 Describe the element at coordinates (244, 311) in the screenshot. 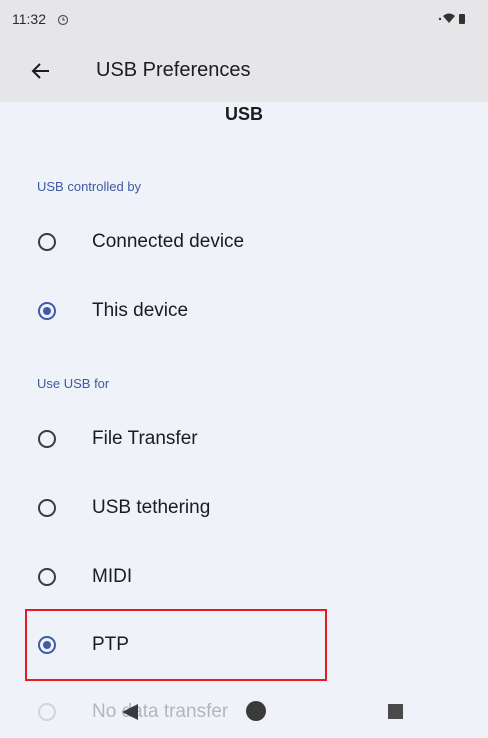

I see `option-this-device: This device` at that location.